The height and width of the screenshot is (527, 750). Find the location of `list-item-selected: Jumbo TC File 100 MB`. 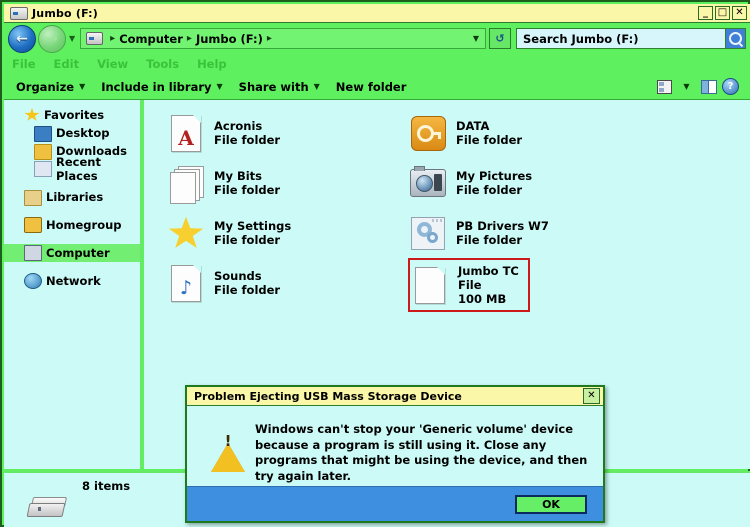

list-item-selected: Jumbo TC File 100 MB is located at coordinates (469, 285).